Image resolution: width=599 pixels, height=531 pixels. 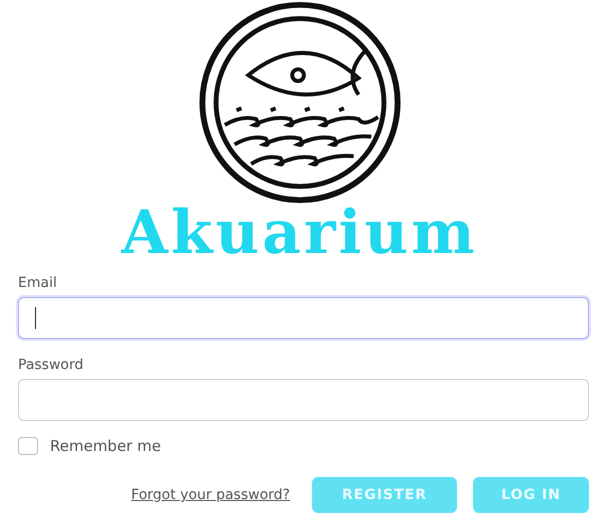 What do you see at coordinates (28, 446) in the screenshot?
I see `remember-checkbox` at bounding box center [28, 446].